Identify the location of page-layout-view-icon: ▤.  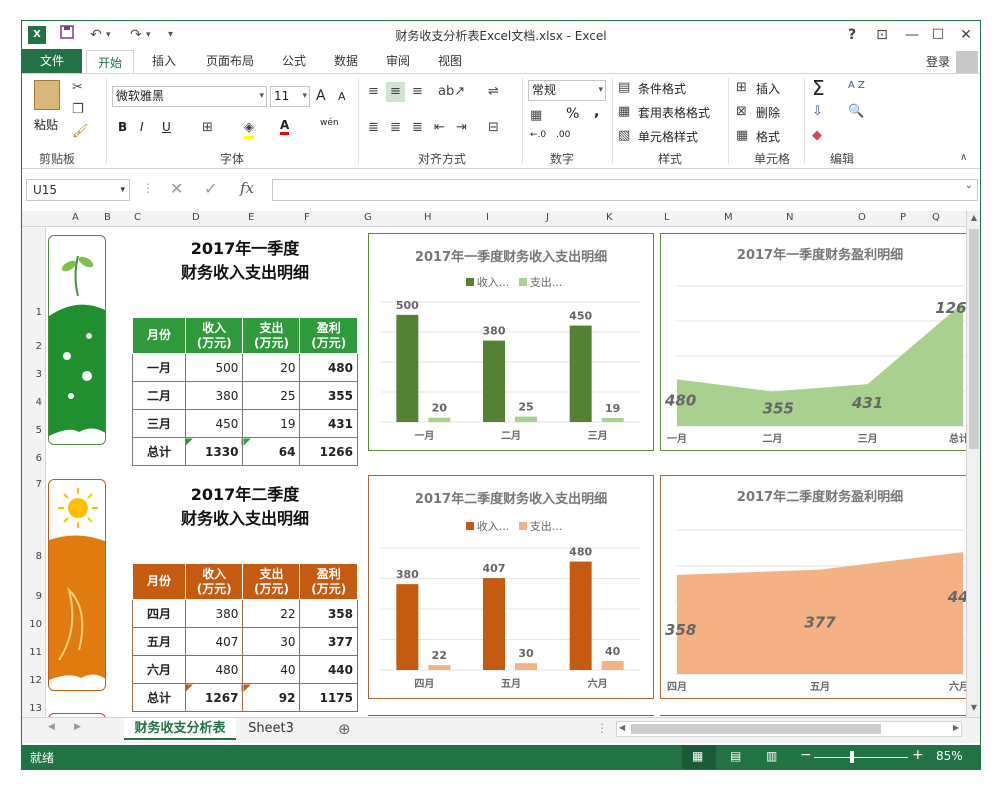
(735, 756).